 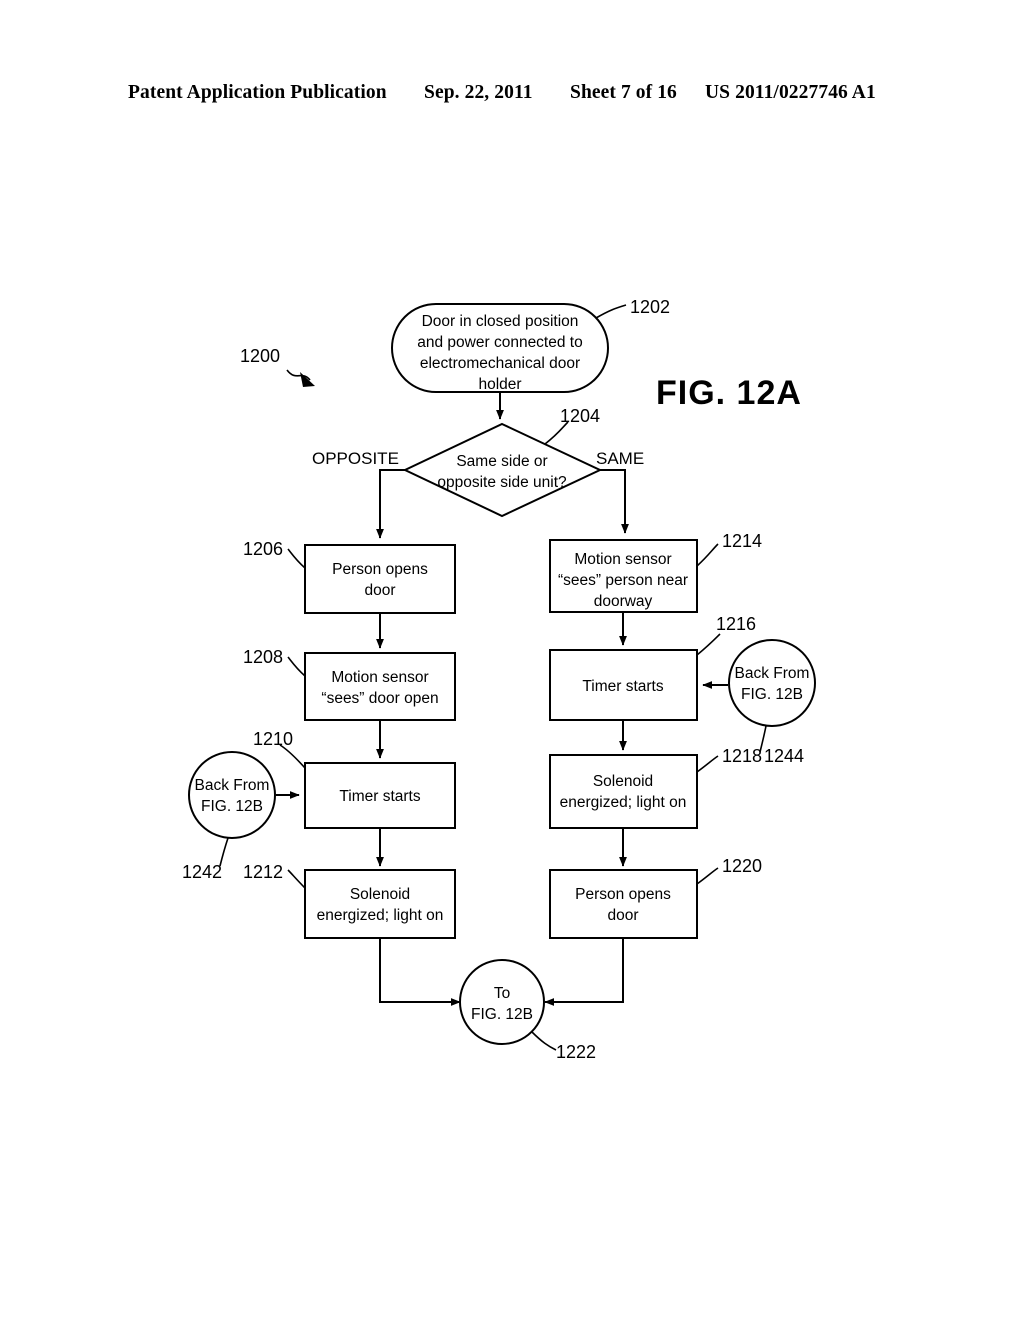 I want to click on branch-label-opposite: OPPOSITE, so click(x=355, y=458).